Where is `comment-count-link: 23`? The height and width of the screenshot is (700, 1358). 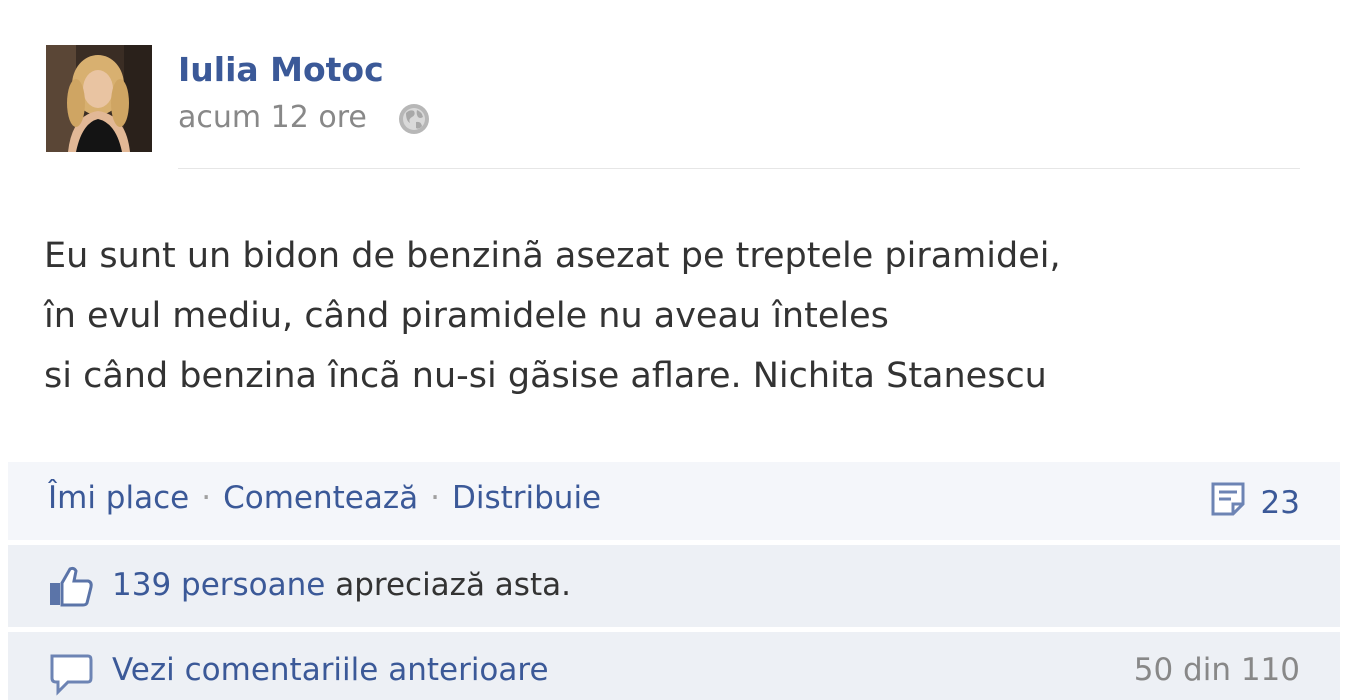 comment-count-link: 23 is located at coordinates (1254, 503).